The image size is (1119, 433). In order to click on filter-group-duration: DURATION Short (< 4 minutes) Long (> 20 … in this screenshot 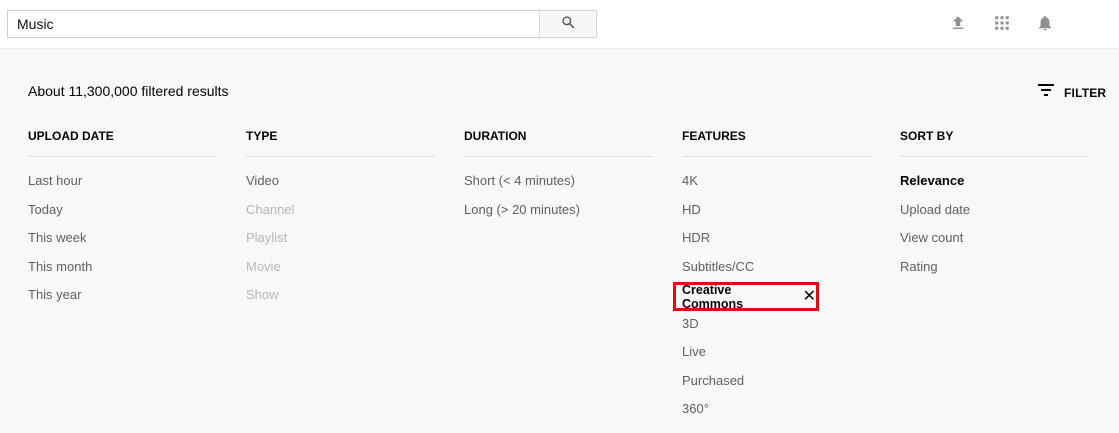, I will do `click(558, 180)`.